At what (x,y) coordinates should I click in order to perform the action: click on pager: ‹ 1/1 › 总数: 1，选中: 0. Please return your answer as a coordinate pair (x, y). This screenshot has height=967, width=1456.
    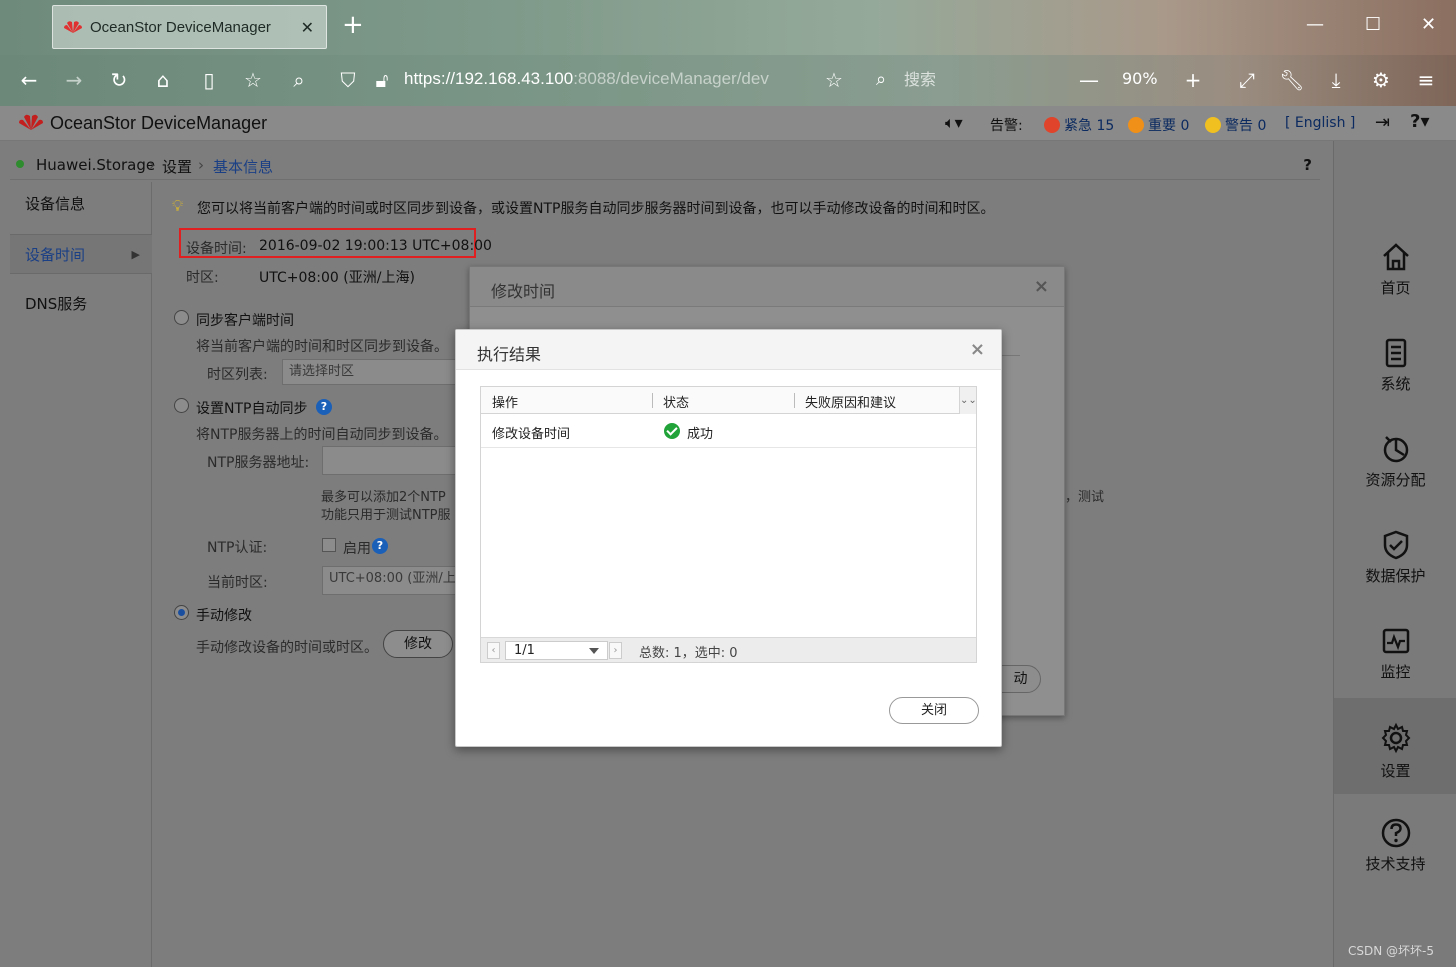
    Looking at the image, I should click on (728, 649).